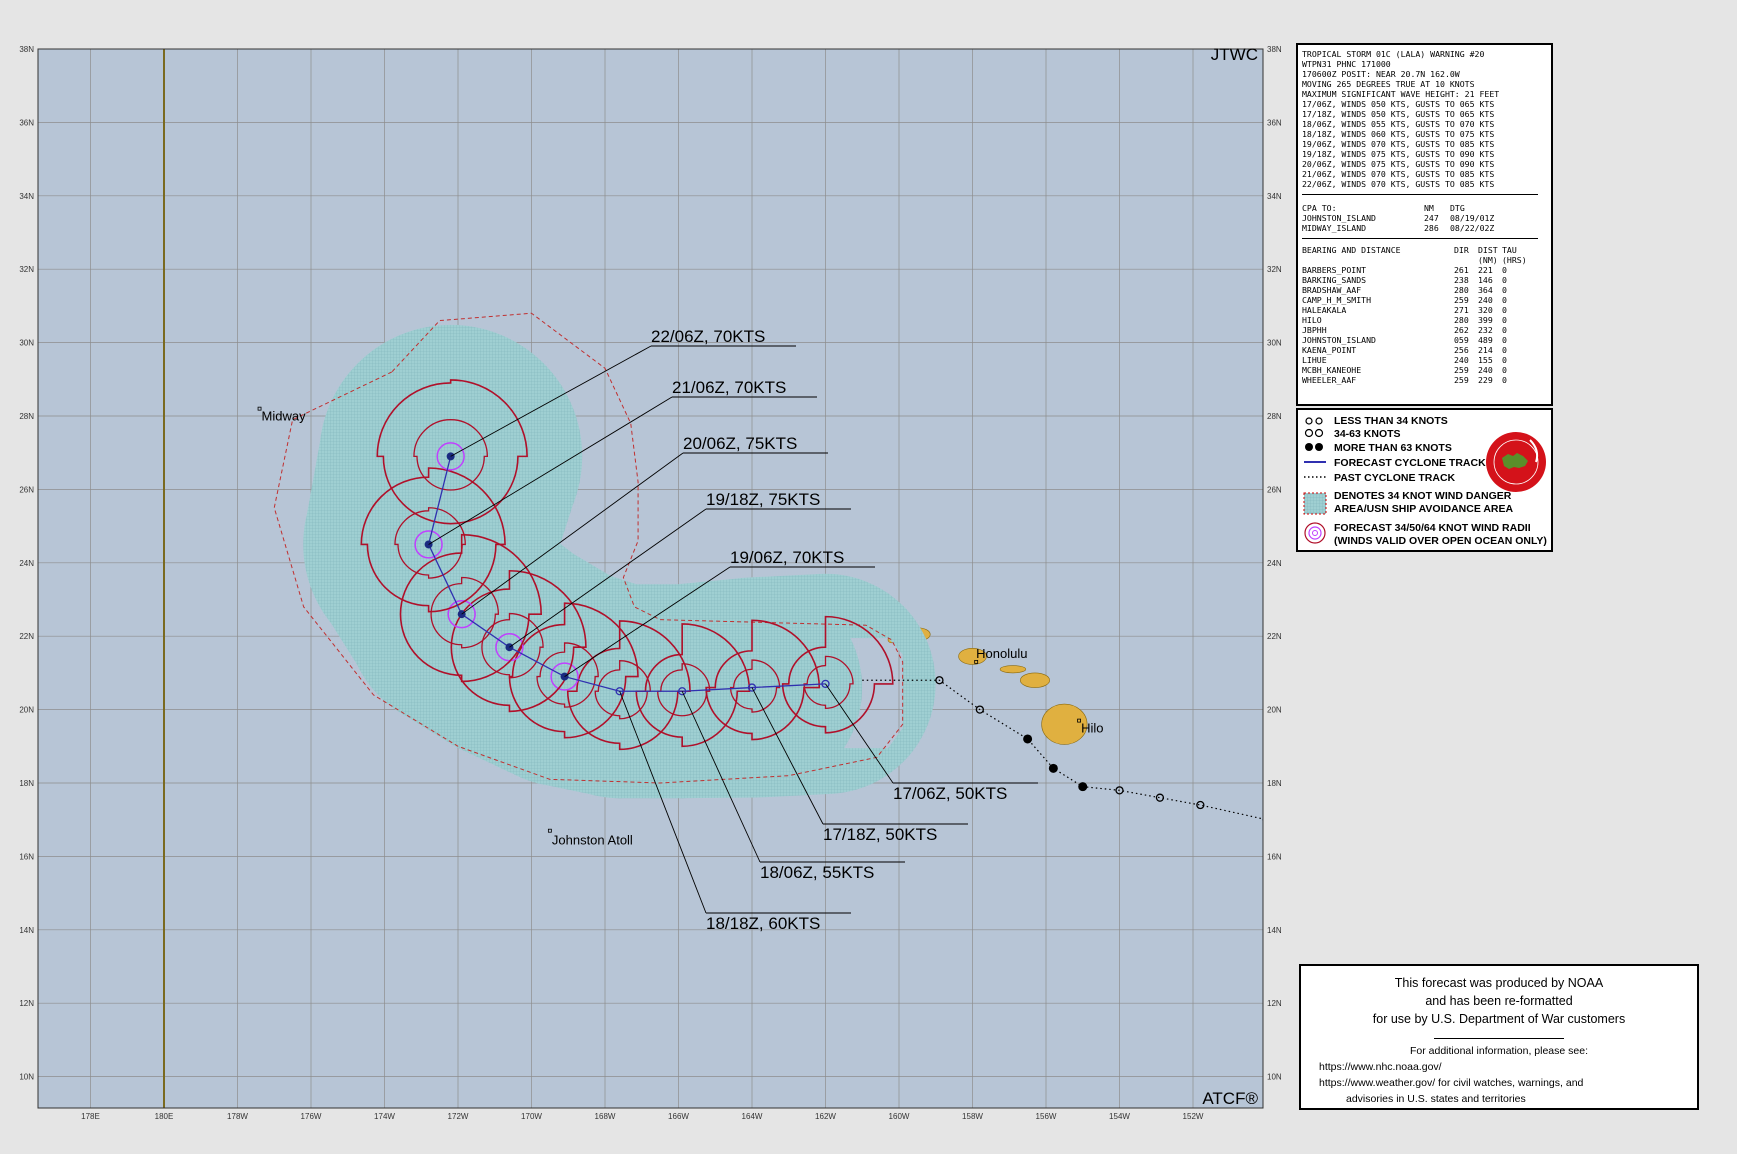 Image resolution: width=1737 pixels, height=1154 pixels. Describe the element at coordinates (592, 840) in the screenshot. I see `place-label: Johnston Atoll` at that location.